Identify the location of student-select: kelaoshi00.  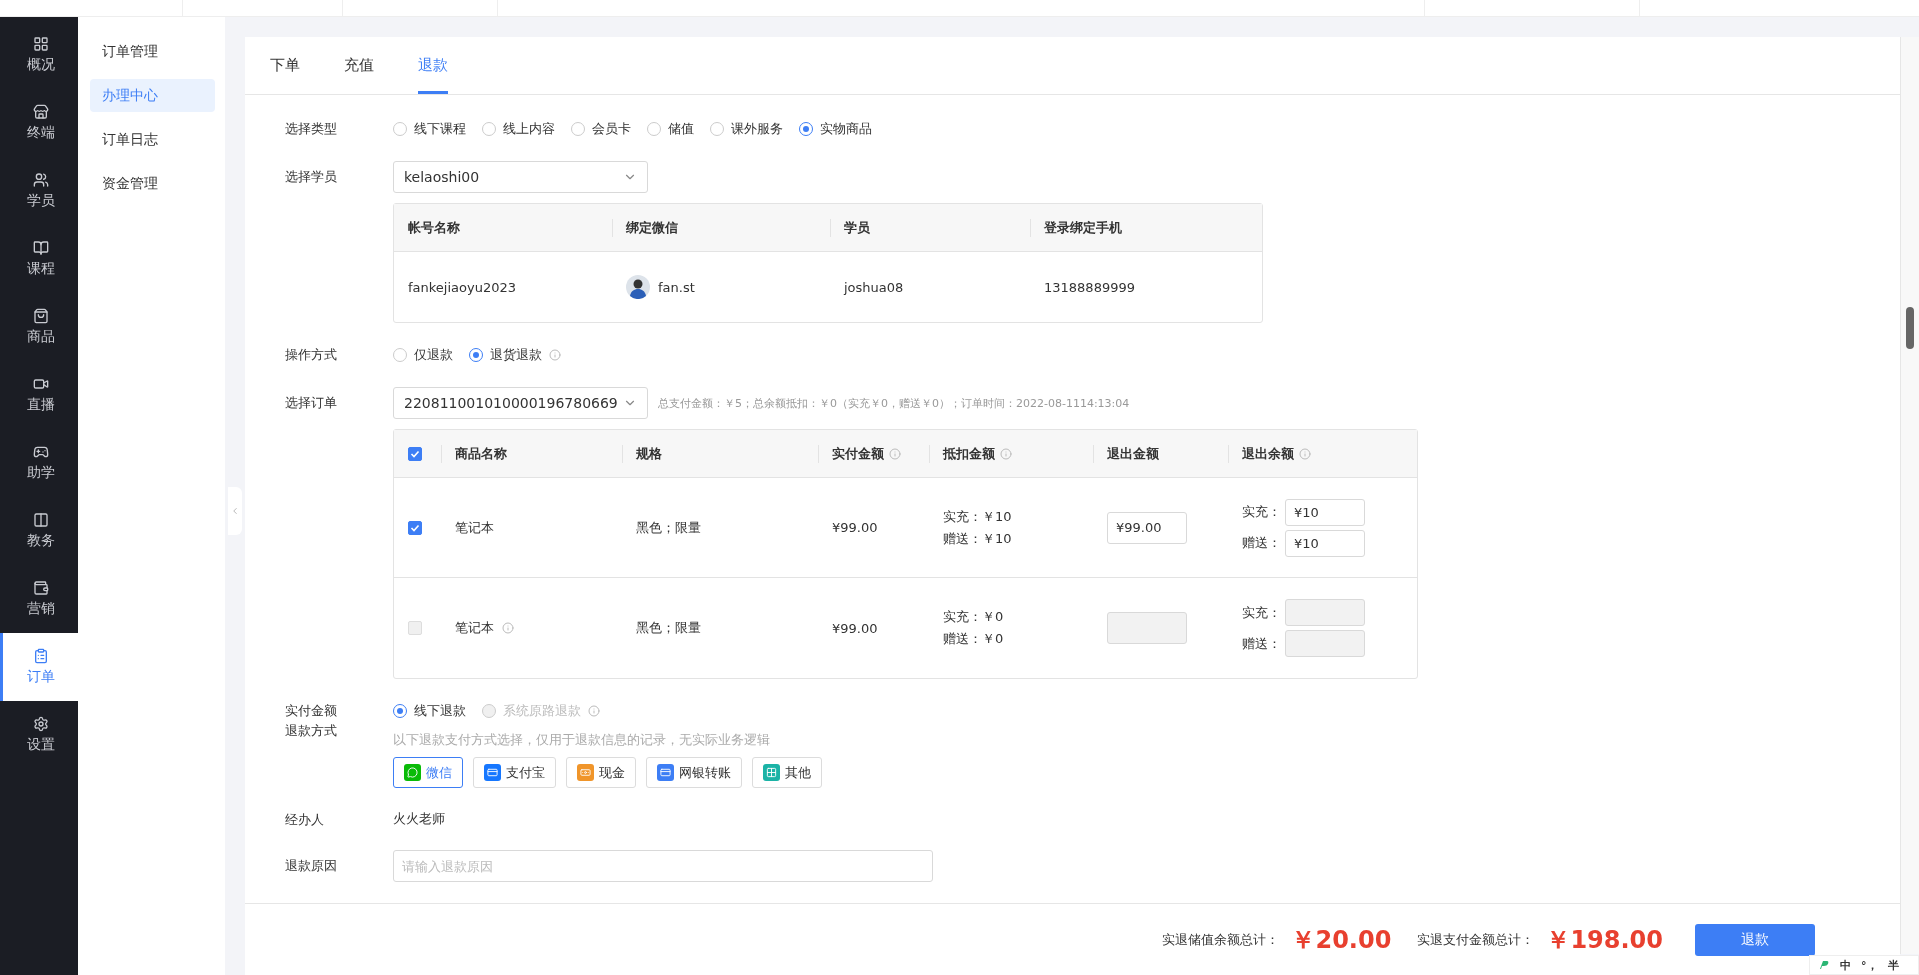
(520, 177).